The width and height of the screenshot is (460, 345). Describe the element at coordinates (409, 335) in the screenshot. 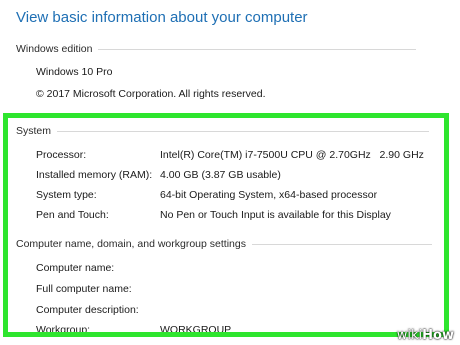

I see `watermark-wiki: wiki` at that location.